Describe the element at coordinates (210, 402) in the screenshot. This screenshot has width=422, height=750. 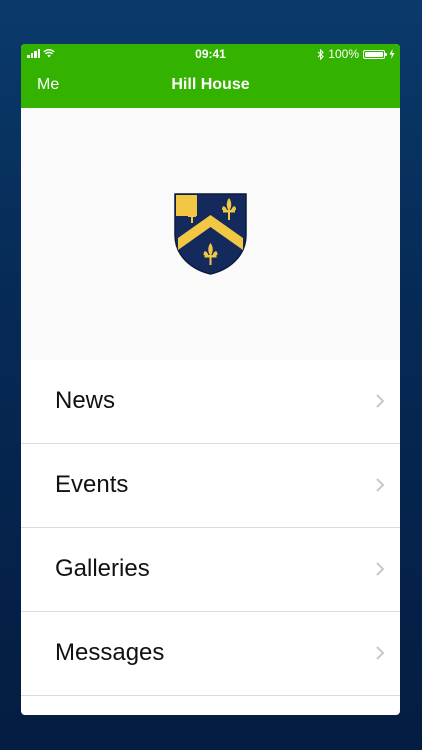
I see `menu-item-news: News` at that location.